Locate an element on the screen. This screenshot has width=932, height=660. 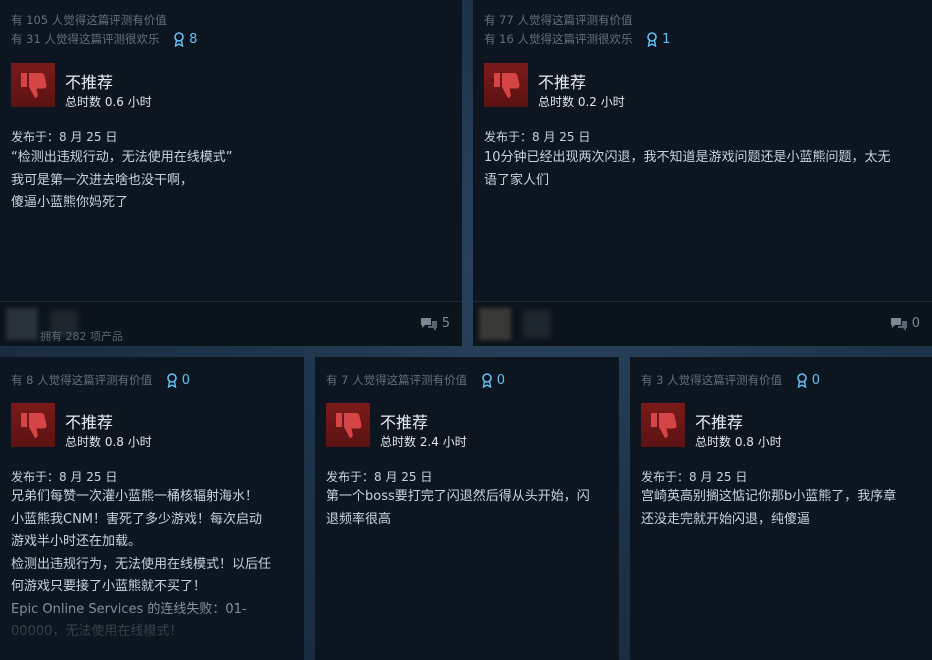
review-line: 何游戏只要接了小蓝熊就不买了！ is located at coordinates (109, 586).